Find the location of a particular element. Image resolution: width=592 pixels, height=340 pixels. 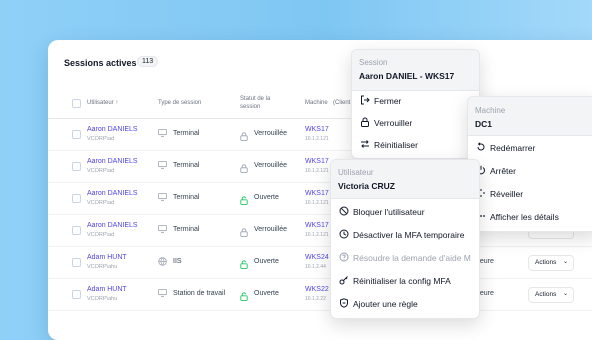

column-header-client: (Client is located at coordinates (341, 103).